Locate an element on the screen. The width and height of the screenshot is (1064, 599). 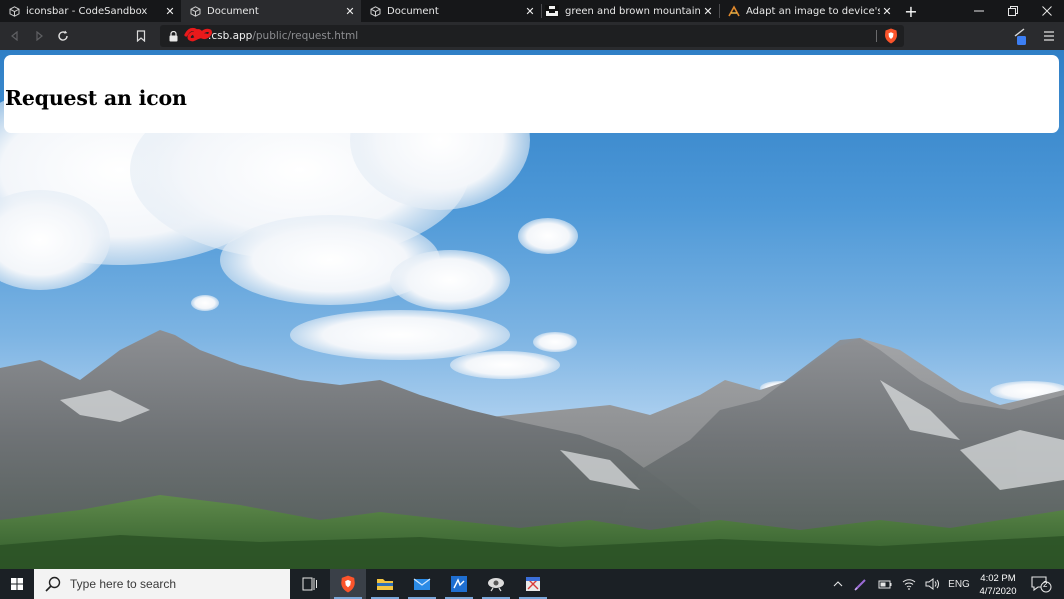
forward-arrow-icon is located at coordinates (39, 36).